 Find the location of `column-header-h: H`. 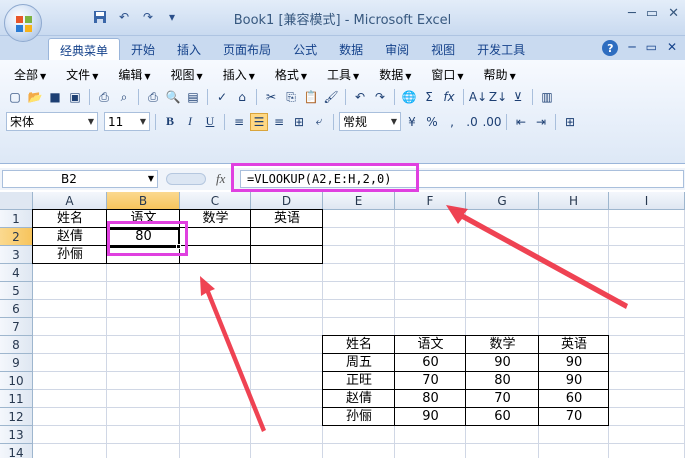

column-header-h: H is located at coordinates (574, 201).